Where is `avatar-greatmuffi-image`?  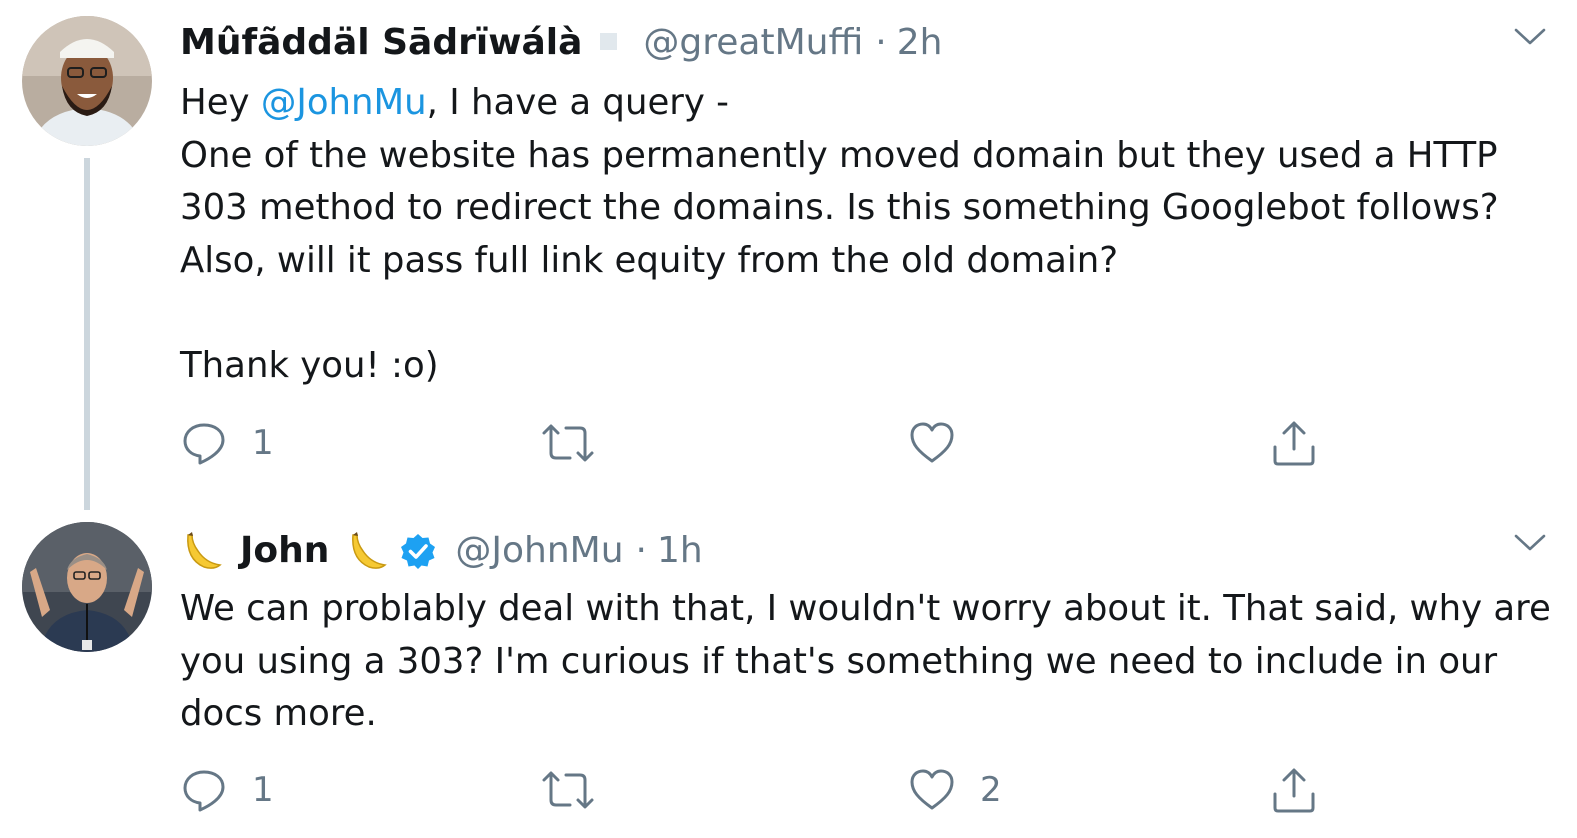
avatar-greatmuffi-image is located at coordinates (87, 81).